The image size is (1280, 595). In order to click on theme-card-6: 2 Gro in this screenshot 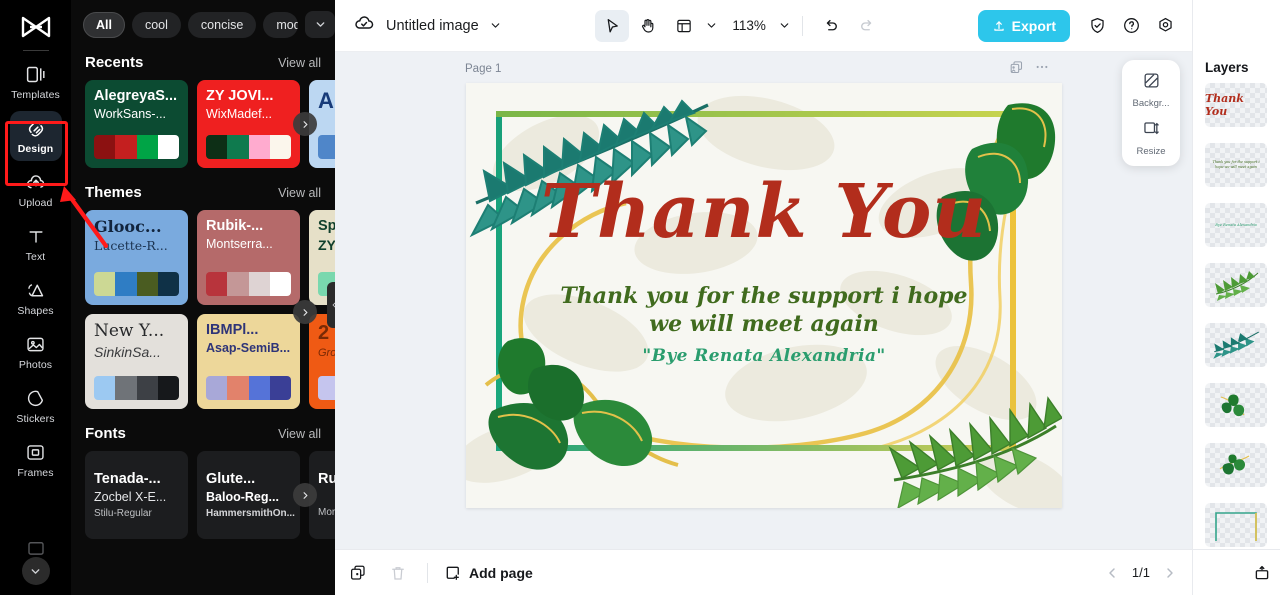, I will do `click(322, 361)`.